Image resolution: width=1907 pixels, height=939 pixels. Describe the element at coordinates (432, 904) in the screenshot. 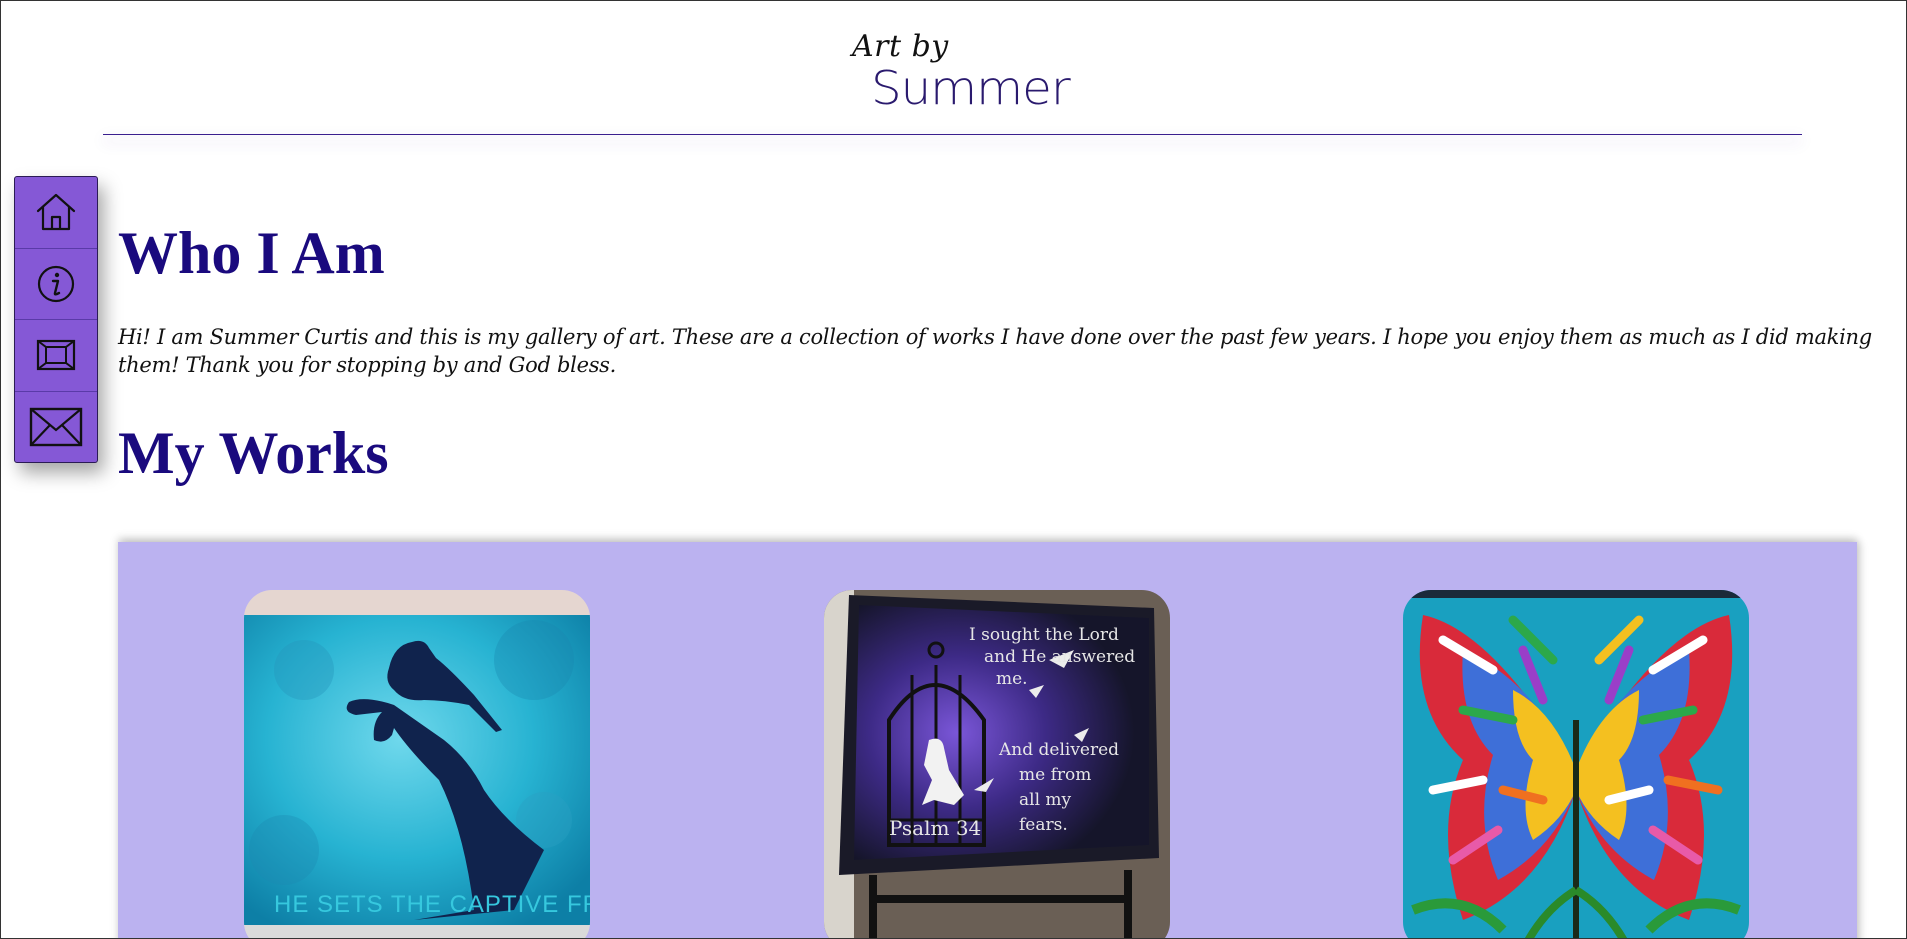

I see `svg-text: HE SETS THE CAPTIVE FREE` at that location.